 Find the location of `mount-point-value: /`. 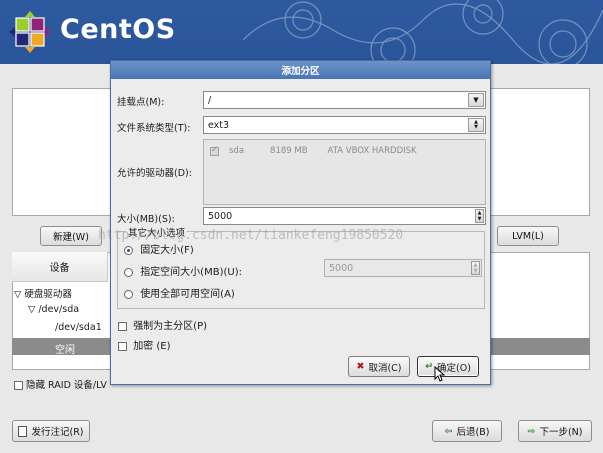

mount-point-value: / is located at coordinates (210, 100).